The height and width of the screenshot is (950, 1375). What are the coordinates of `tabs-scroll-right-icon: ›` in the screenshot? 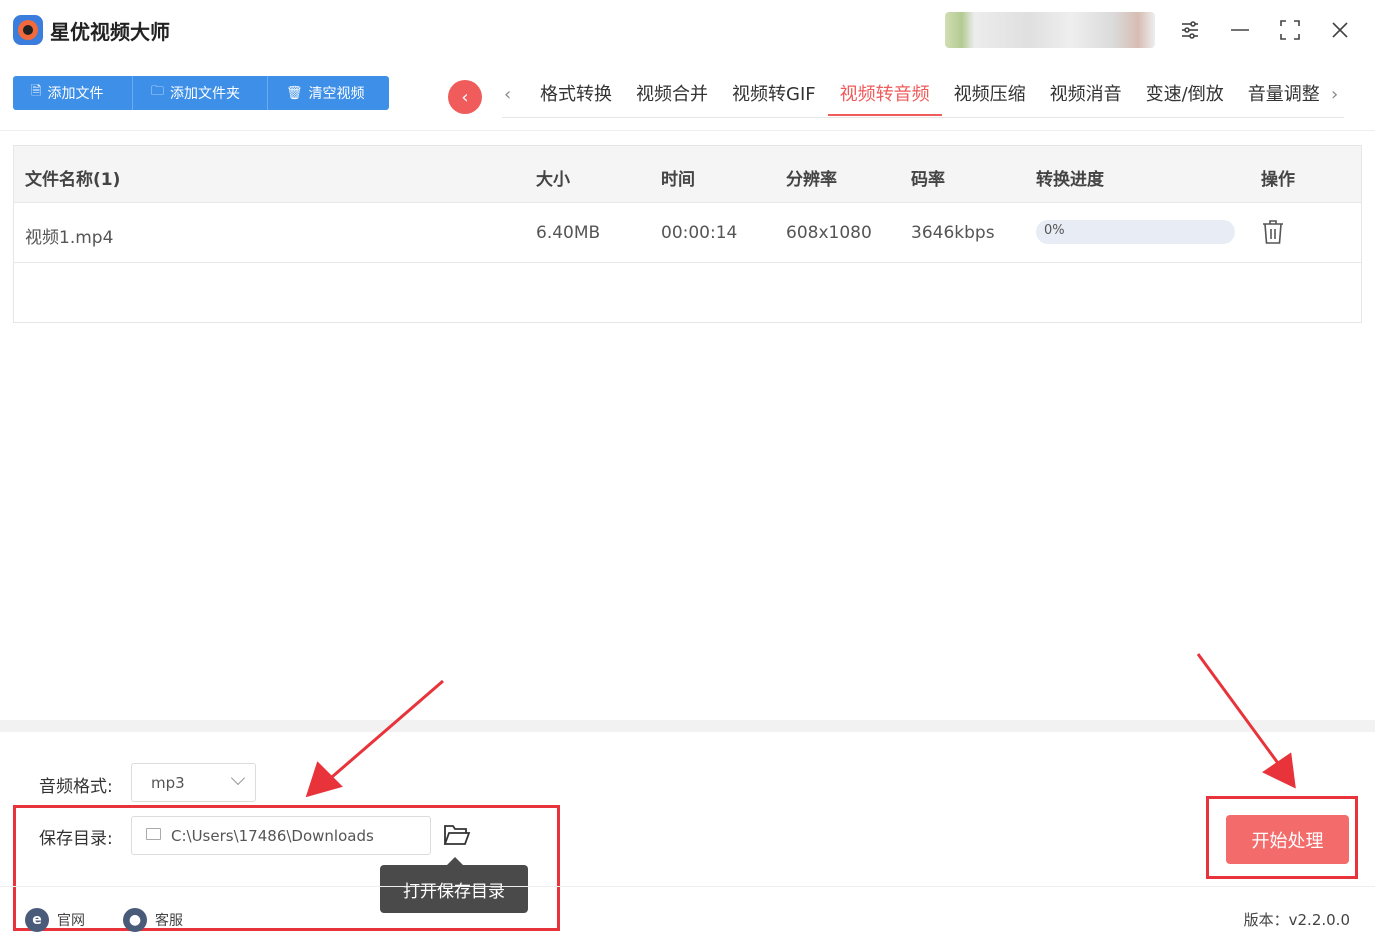 It's located at (1334, 94).